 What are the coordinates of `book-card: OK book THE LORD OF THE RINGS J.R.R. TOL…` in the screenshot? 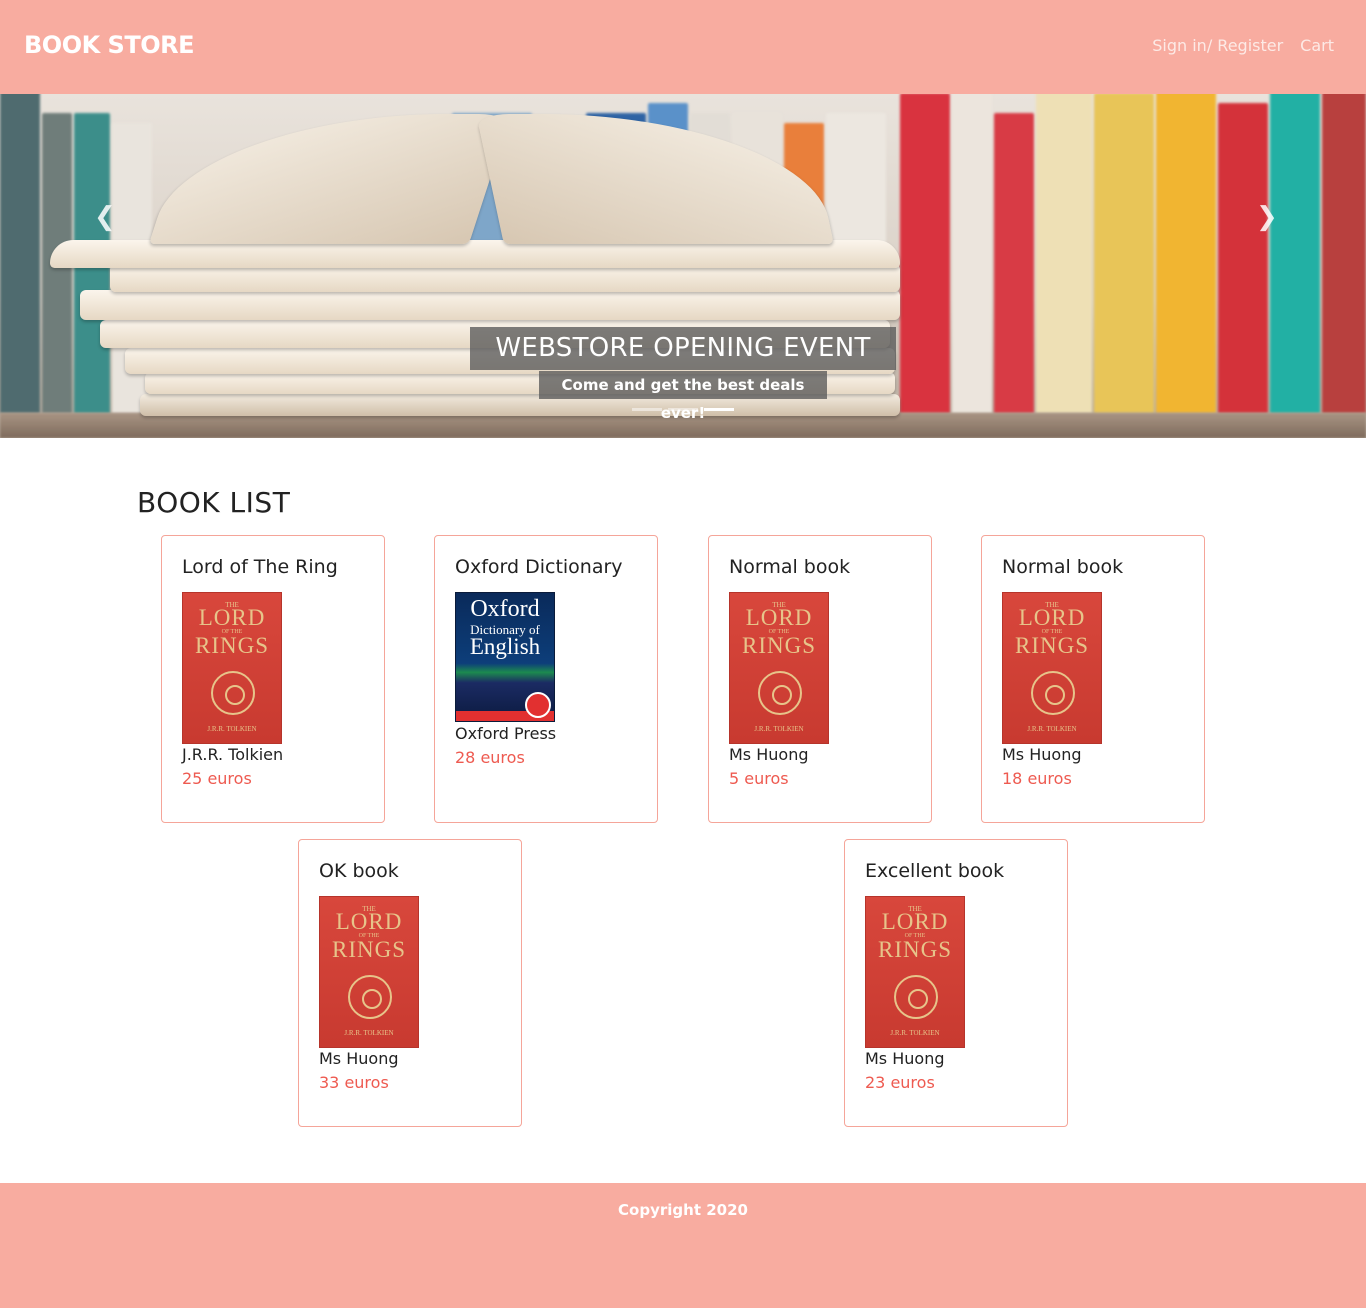 It's located at (410, 983).